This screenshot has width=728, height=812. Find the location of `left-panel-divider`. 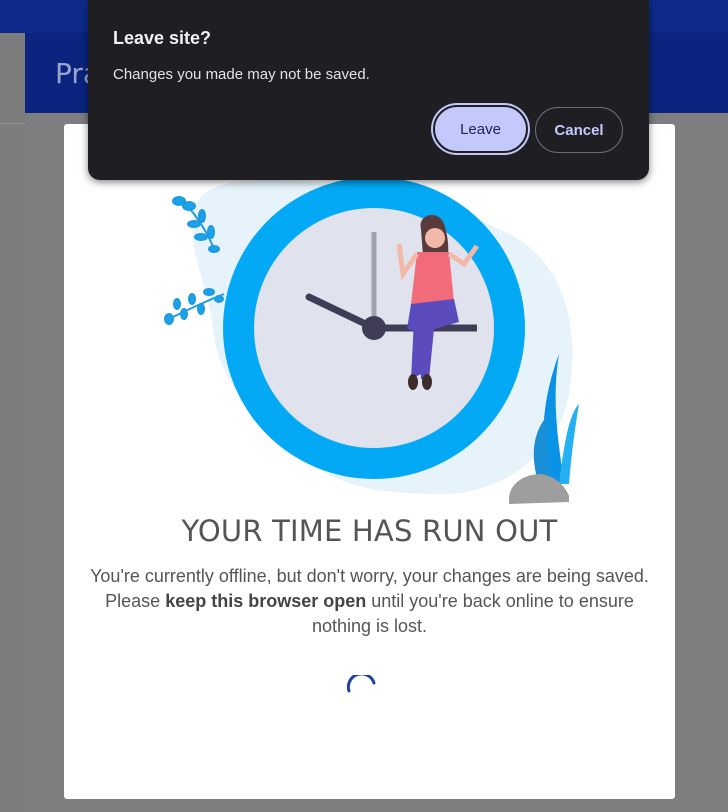

left-panel-divider is located at coordinates (12, 123).